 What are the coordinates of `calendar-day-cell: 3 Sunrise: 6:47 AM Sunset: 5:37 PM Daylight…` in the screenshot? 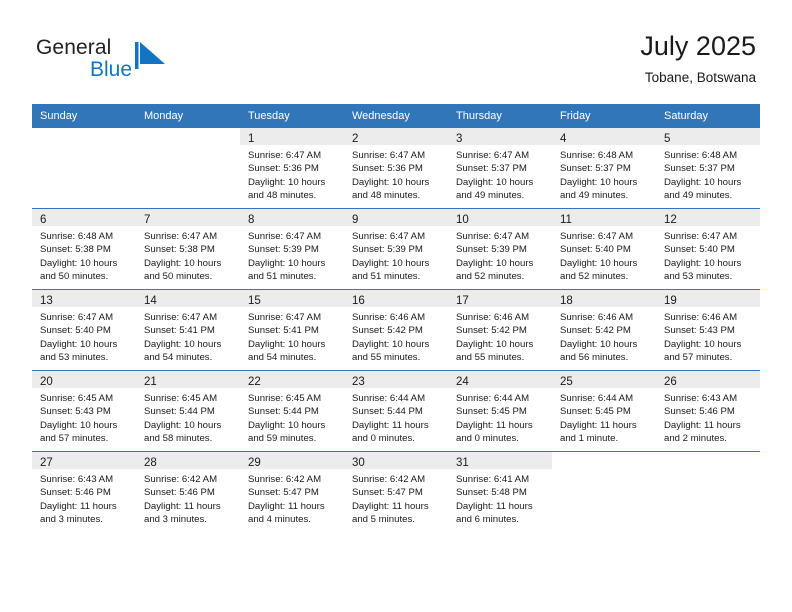 It's located at (500, 168).